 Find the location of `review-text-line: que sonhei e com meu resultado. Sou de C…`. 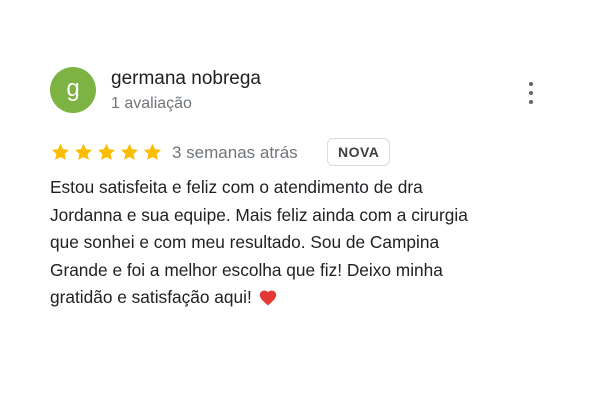

review-text-line: que sonhei e com meu resultado. Sou de C… is located at coordinates (245, 242).